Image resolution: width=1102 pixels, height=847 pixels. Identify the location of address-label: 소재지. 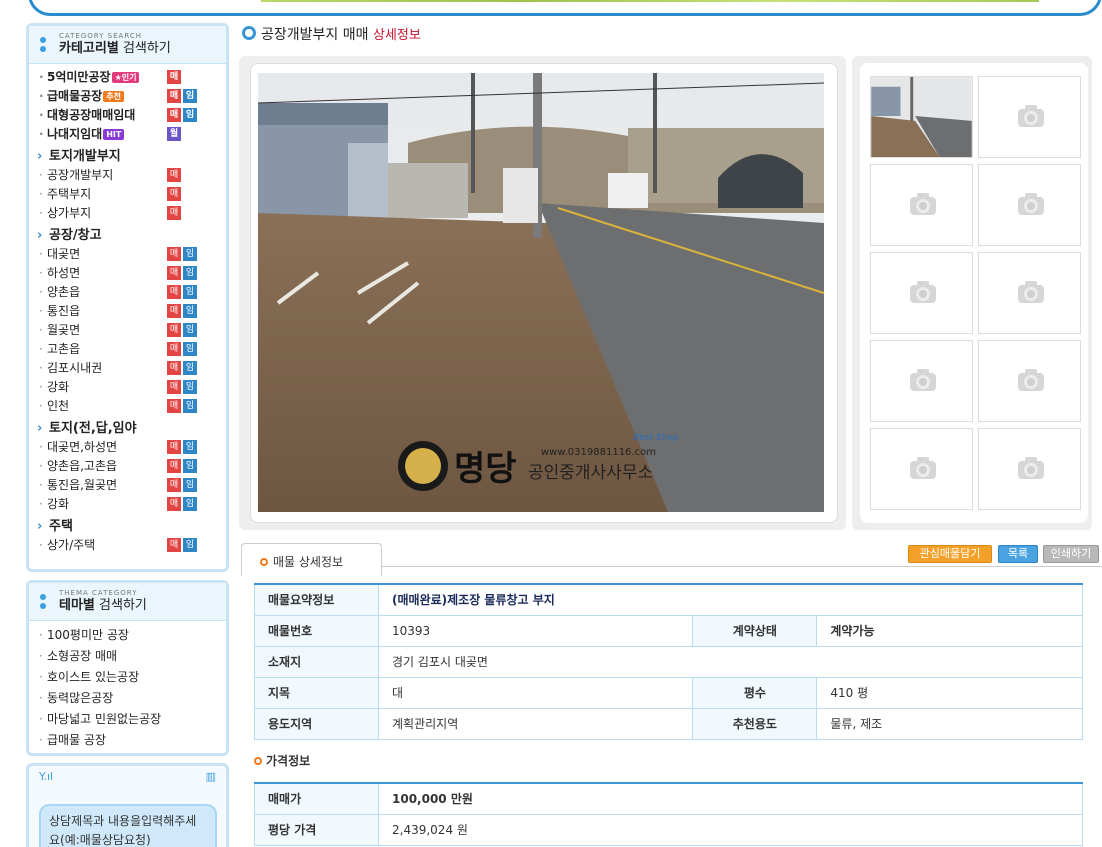
(316, 661).